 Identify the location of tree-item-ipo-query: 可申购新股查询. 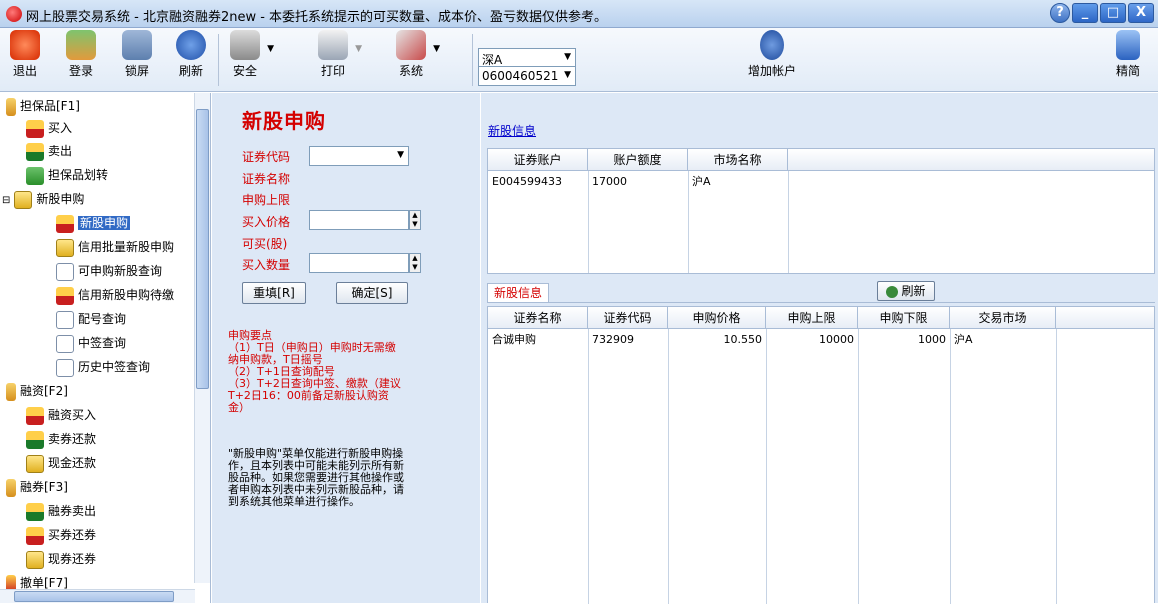
(109, 271).